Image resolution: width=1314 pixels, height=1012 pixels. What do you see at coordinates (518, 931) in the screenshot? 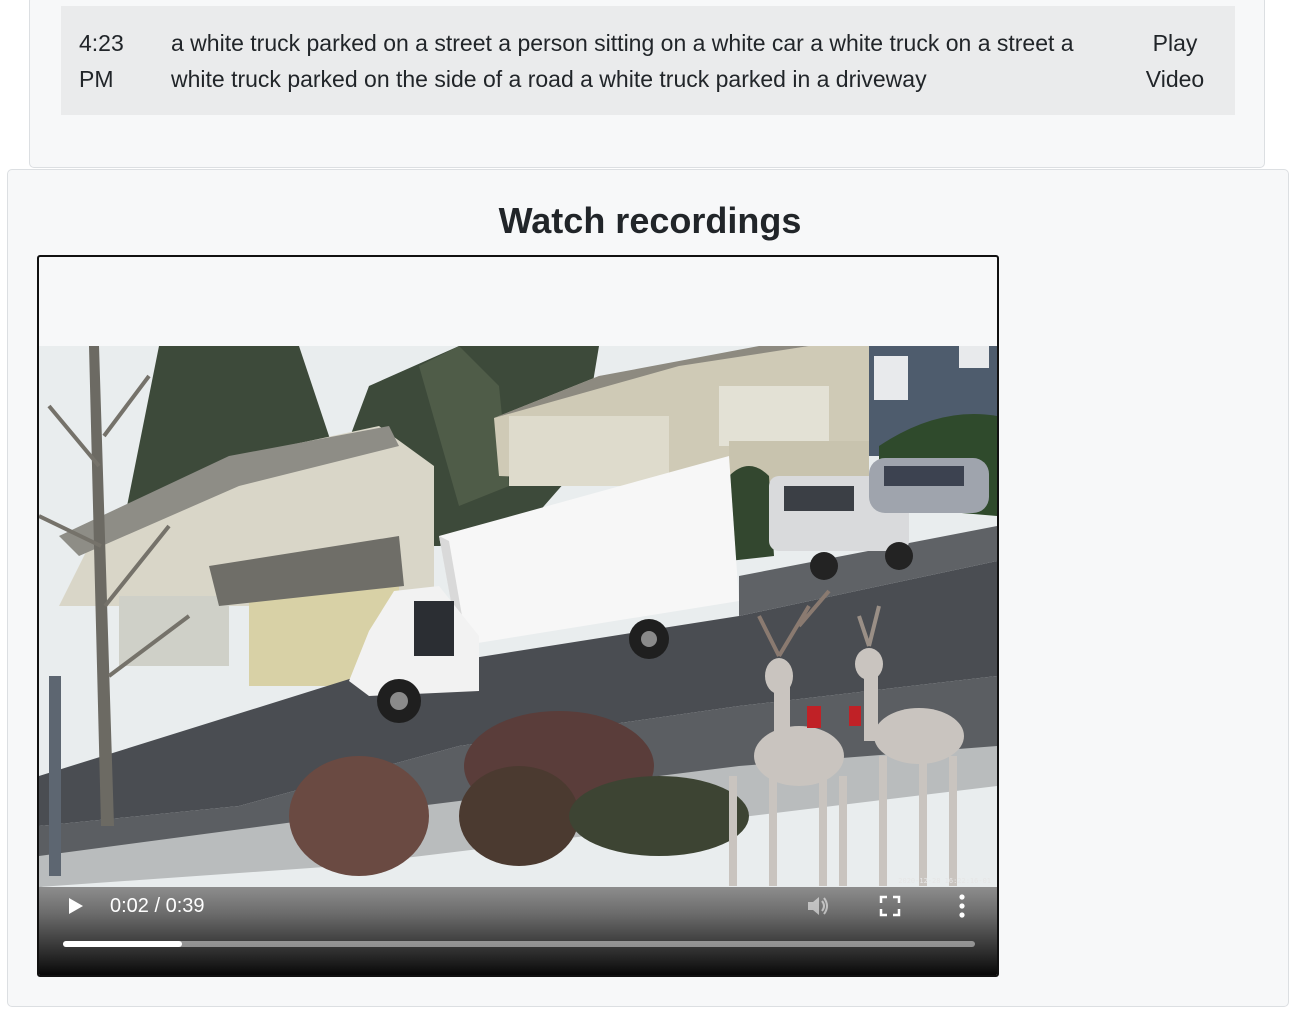
I see `video-controls: 0:02 / 0:39` at bounding box center [518, 931].